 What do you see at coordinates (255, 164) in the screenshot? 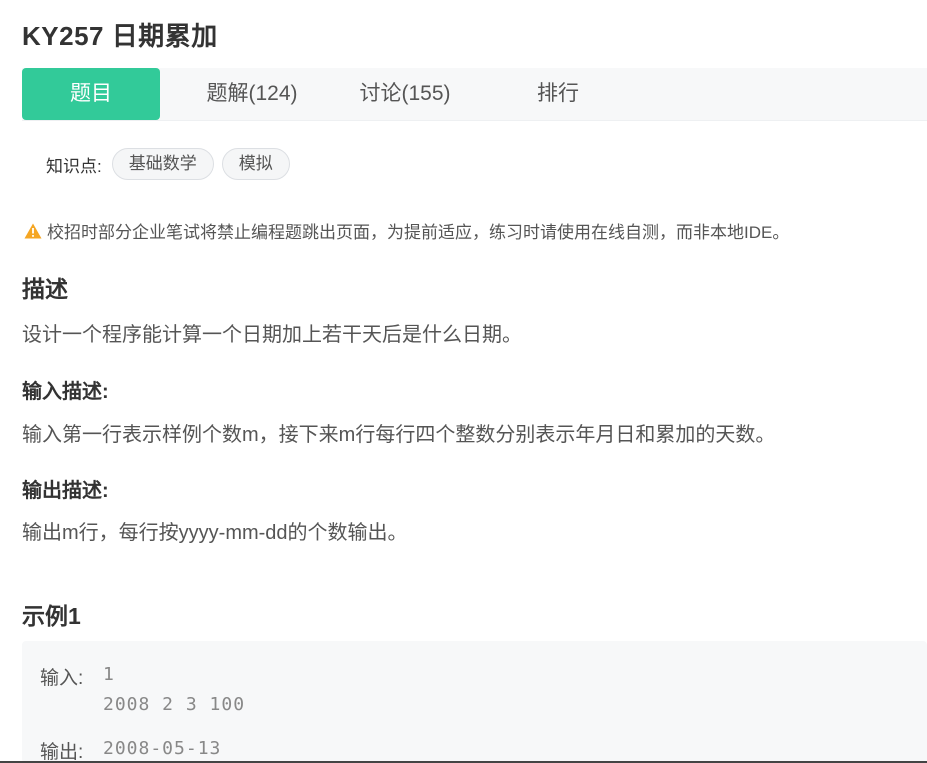
I see `tag-simulation: 模拟` at bounding box center [255, 164].